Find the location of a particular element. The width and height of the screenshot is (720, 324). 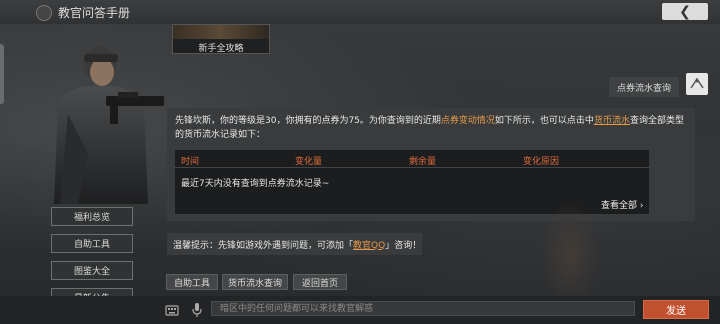

guide-card-label: 新手全攻略 is located at coordinates (221, 49).